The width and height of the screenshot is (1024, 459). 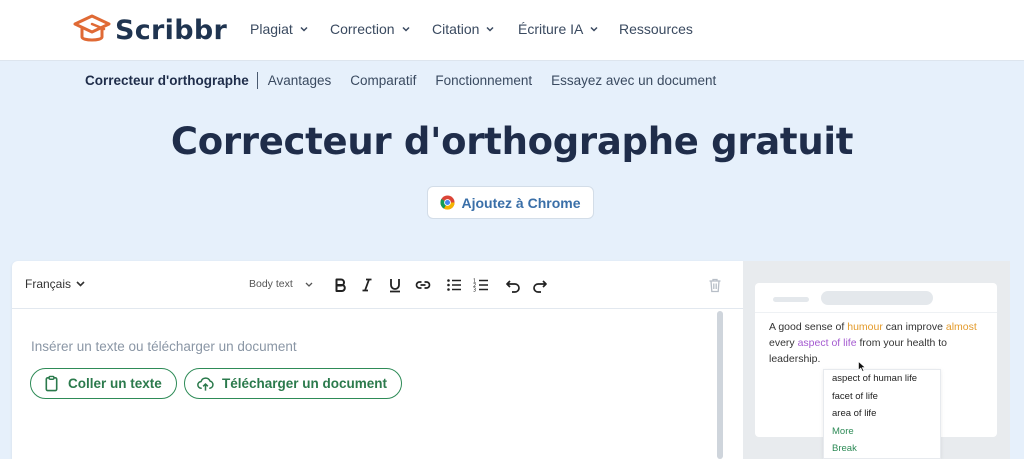 What do you see at coordinates (92, 28) in the screenshot?
I see `graduation-cap-icon` at bounding box center [92, 28].